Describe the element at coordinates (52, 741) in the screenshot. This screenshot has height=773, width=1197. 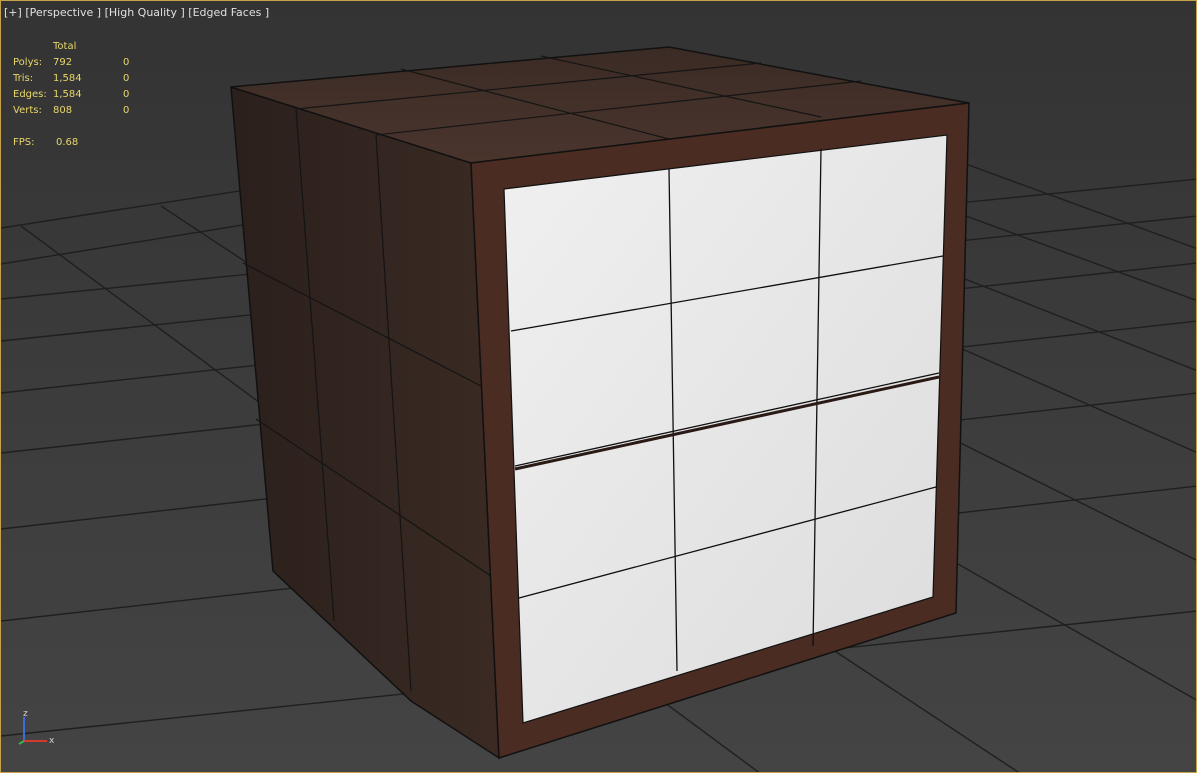
I see `axis-x-label: x` at that location.